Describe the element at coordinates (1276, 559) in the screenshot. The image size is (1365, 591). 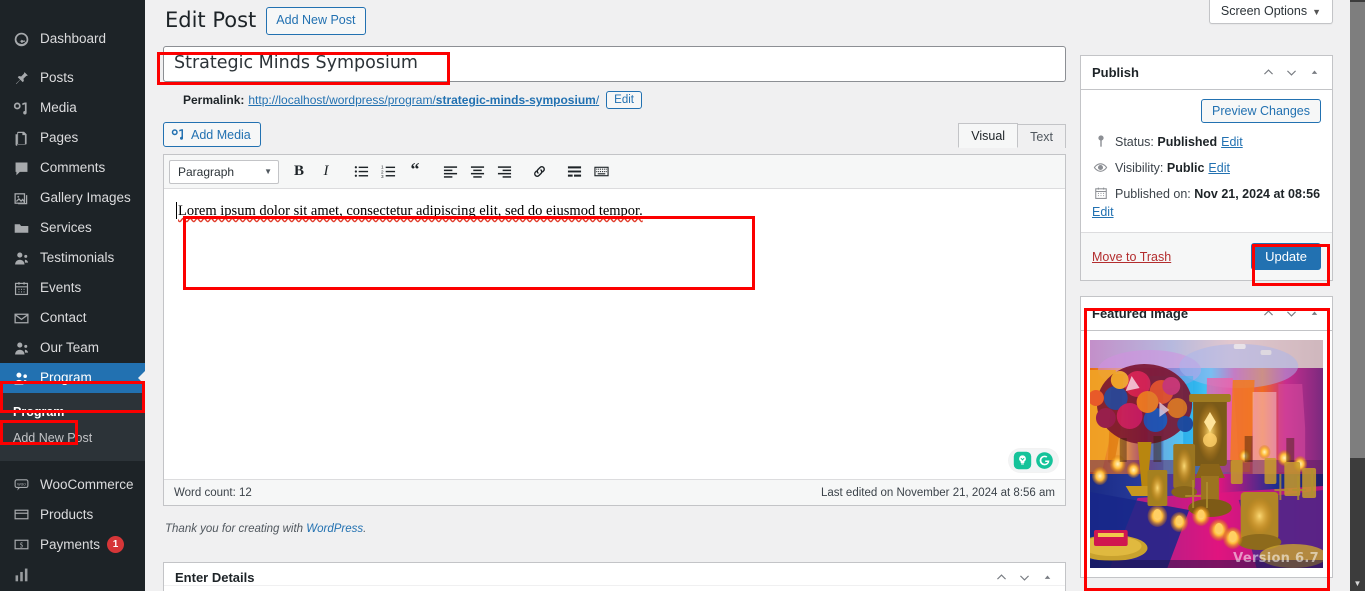
I see `version-overlay: Version 6.7` at that location.